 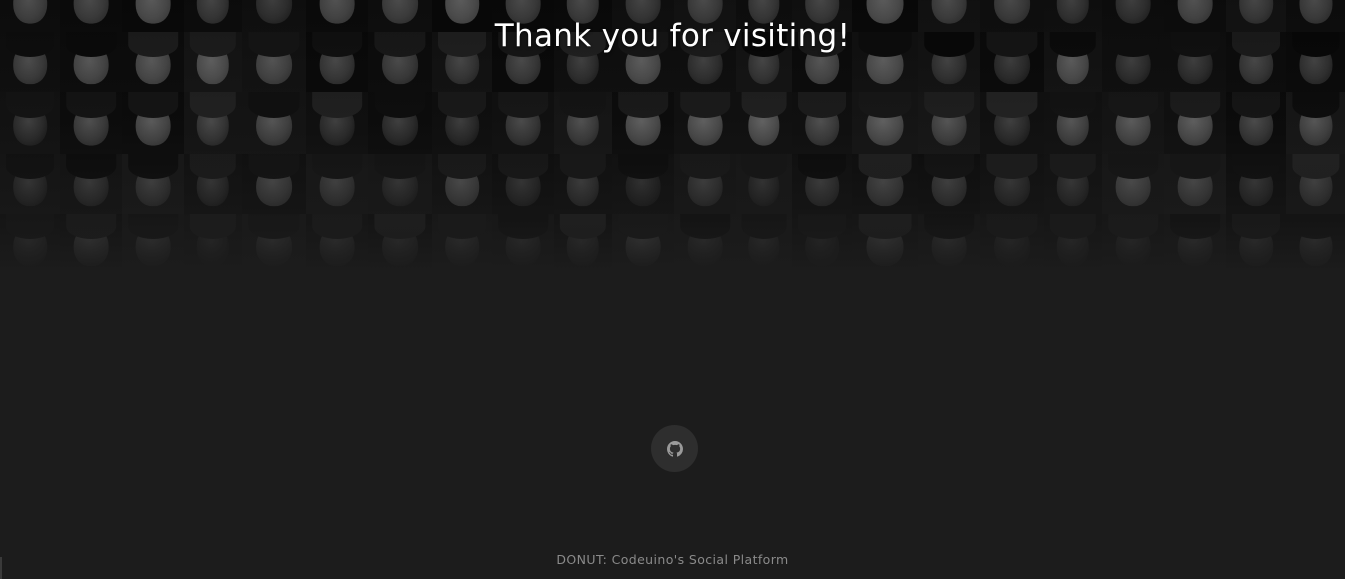 What do you see at coordinates (672, 559) in the screenshot?
I see `footer-text: DONUT: Codeuino's Social Platform` at bounding box center [672, 559].